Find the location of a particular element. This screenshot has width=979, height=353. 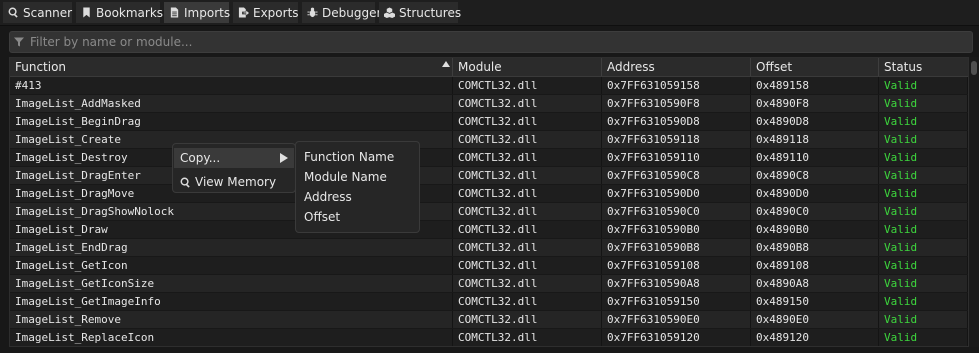

cell-address: 0x7FF6310590B0 is located at coordinates (676, 229).